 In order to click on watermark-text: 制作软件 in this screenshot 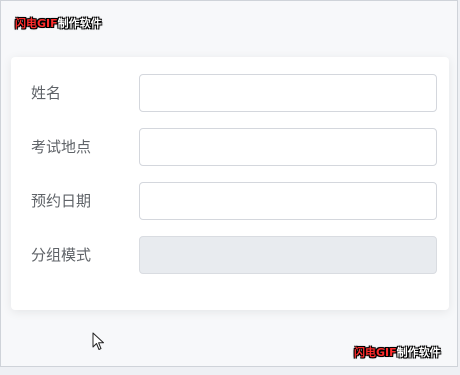, I will do `click(79, 23)`.